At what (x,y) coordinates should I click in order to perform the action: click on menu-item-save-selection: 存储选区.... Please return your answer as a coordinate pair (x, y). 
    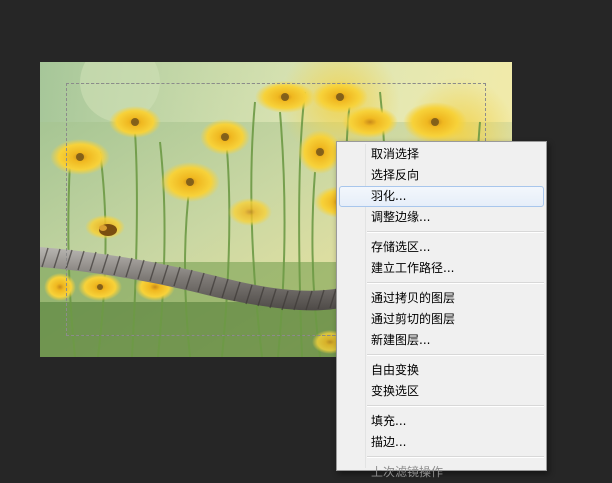
    Looking at the image, I should click on (441, 247).